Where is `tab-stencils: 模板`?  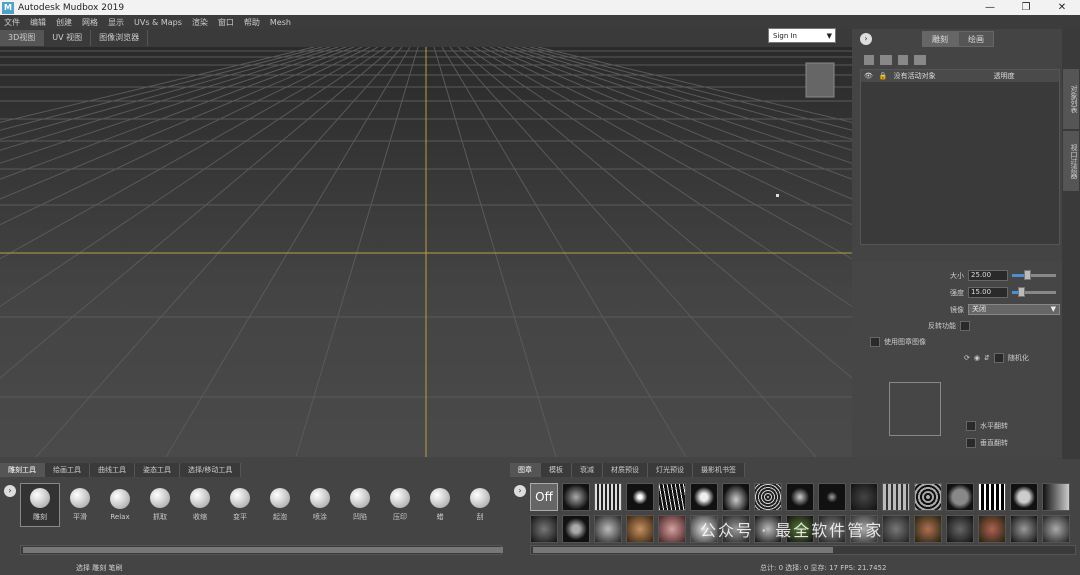 tab-stencils: 模板 is located at coordinates (556, 470).